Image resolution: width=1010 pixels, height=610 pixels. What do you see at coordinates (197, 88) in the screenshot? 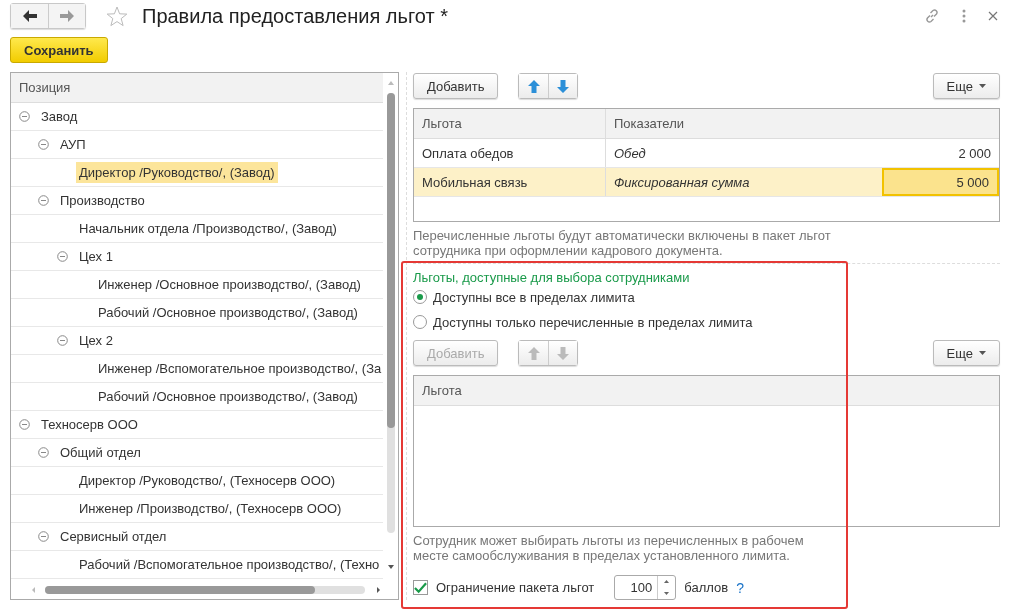
I see `column-header: Позиция` at bounding box center [197, 88].